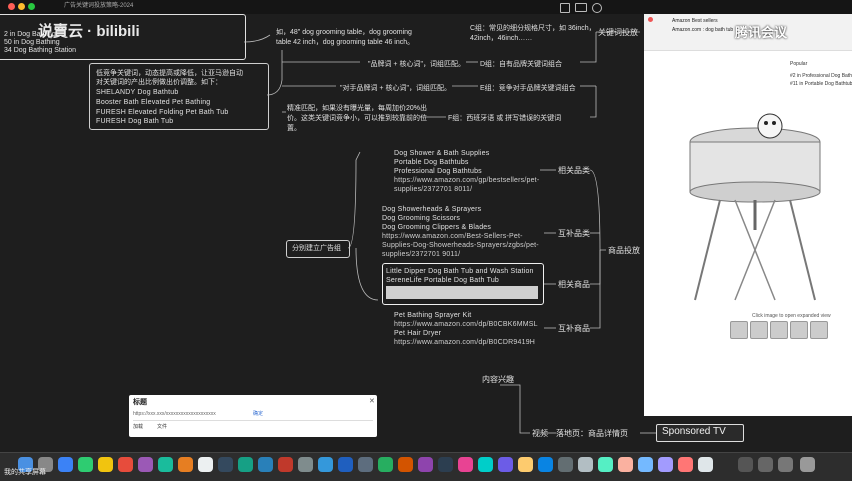 The width and height of the screenshot is (852, 481). What do you see at coordinates (105, 464) in the screenshot?
I see `notes-icon` at bounding box center [105, 464].